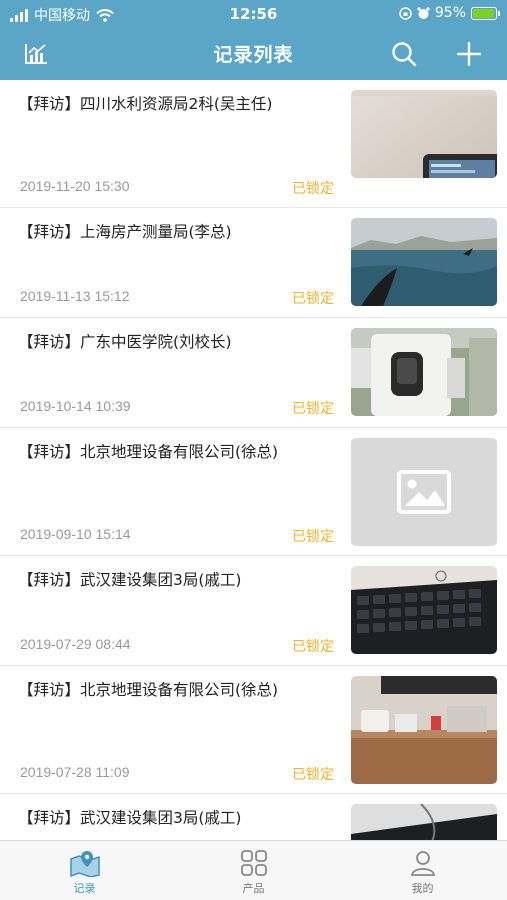 The image size is (507, 900). I want to click on survey-instrument-photo, so click(424, 372).